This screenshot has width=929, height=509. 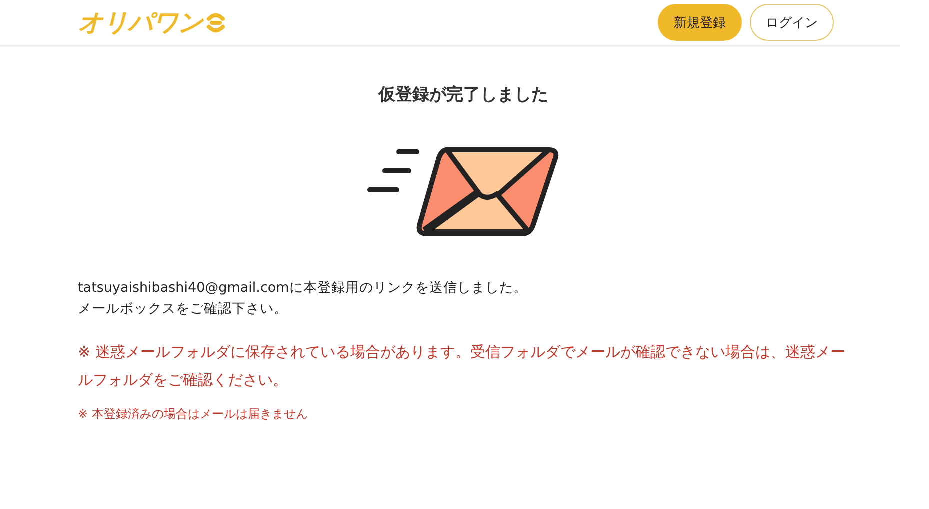 I want to click on page-title: 仮登録が完了しました, so click(x=463, y=95).